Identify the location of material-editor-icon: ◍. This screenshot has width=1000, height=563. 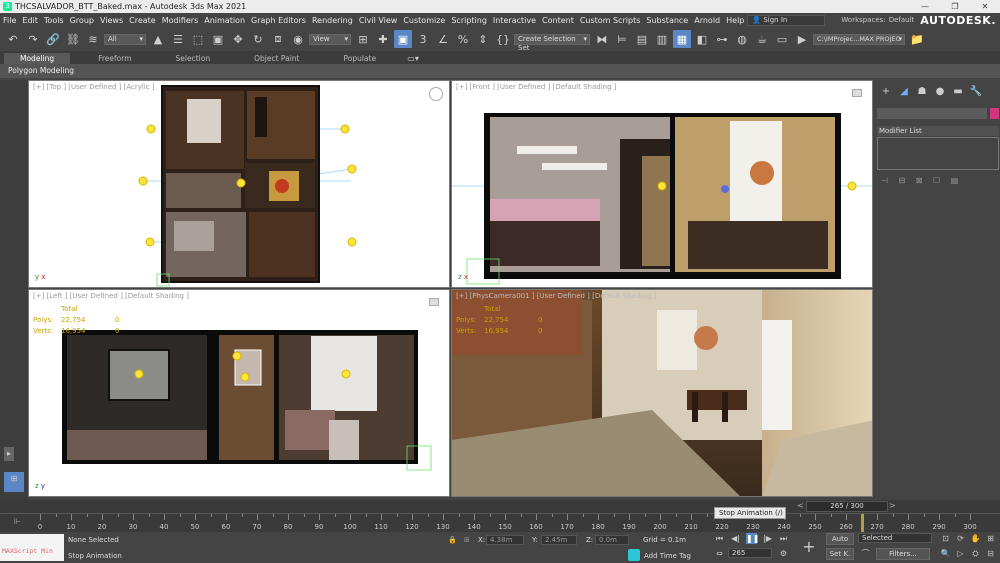
(742, 39).